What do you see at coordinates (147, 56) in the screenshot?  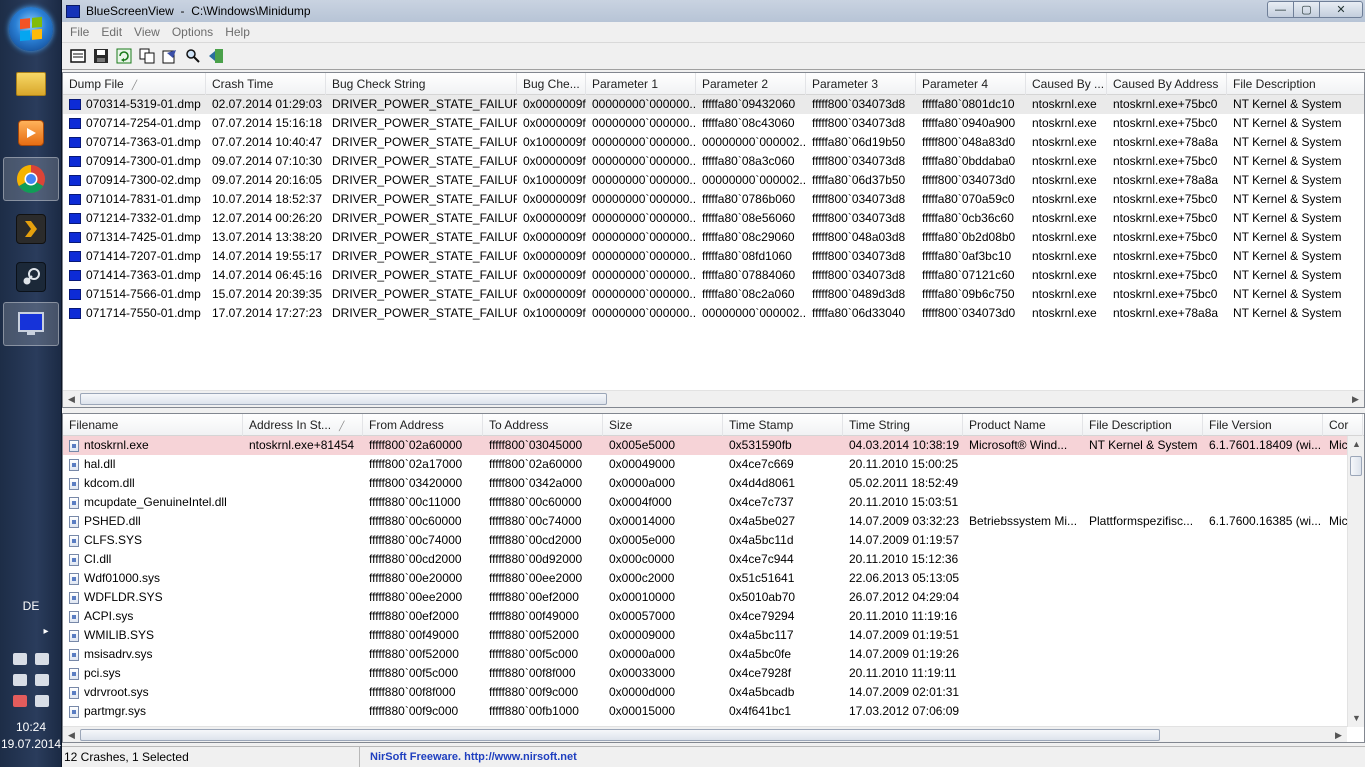 I see `copy-button` at bounding box center [147, 56].